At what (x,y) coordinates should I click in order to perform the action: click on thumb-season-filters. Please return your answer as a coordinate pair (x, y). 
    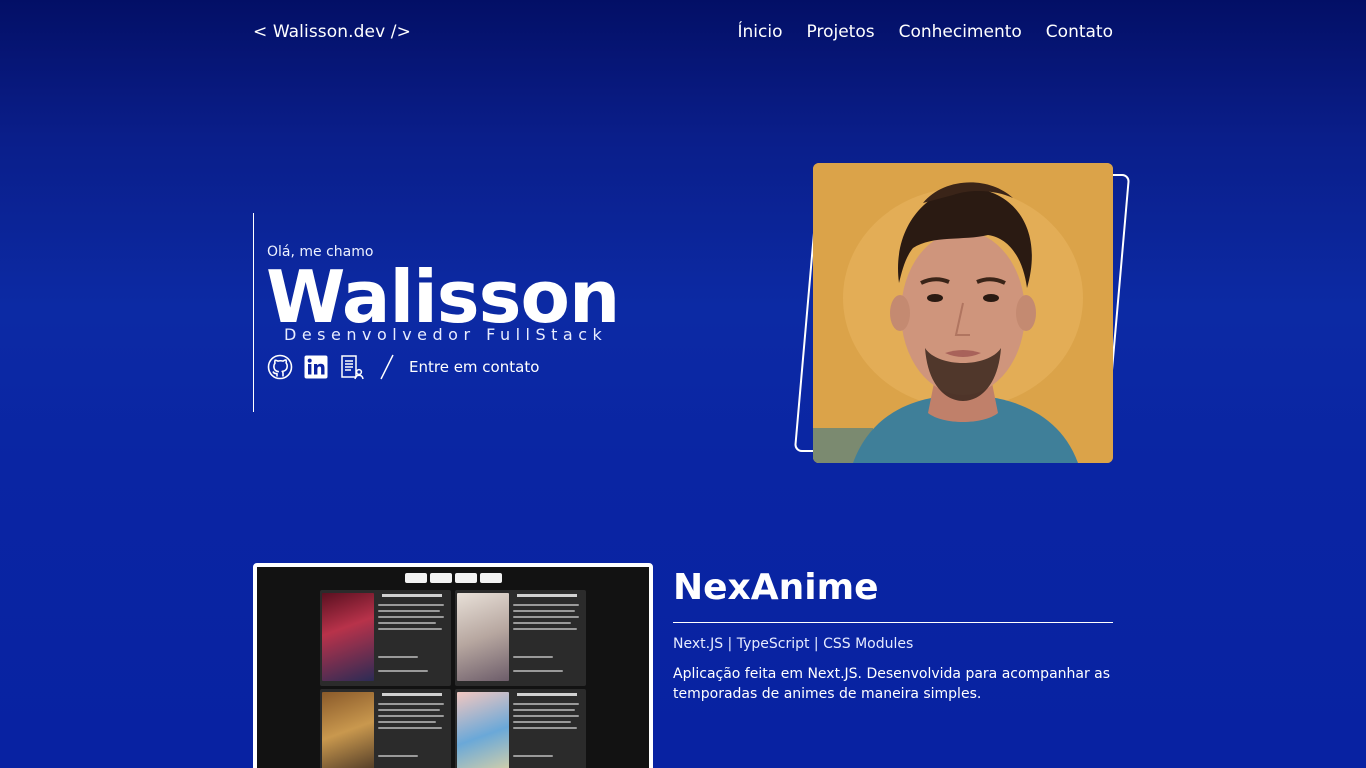
    Looking at the image, I should click on (453, 578).